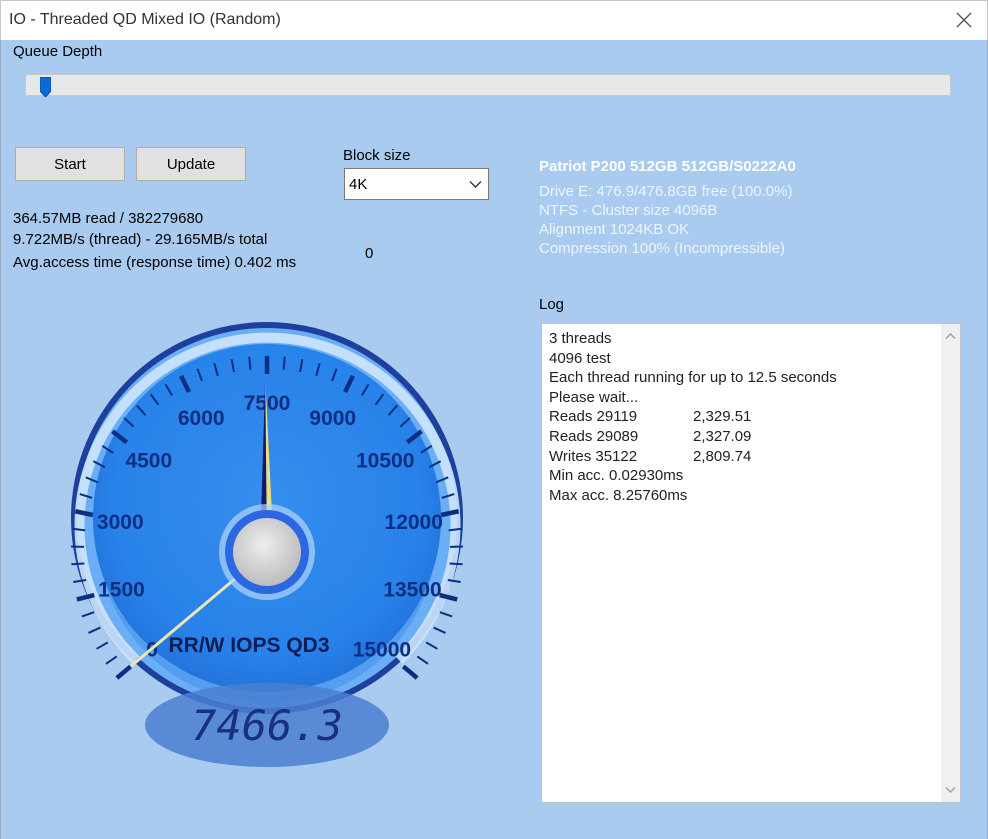 This screenshot has height=839, width=988. Describe the element at coordinates (722, 436) in the screenshot. I see `log-entry-value: 2,327.09` at that location.